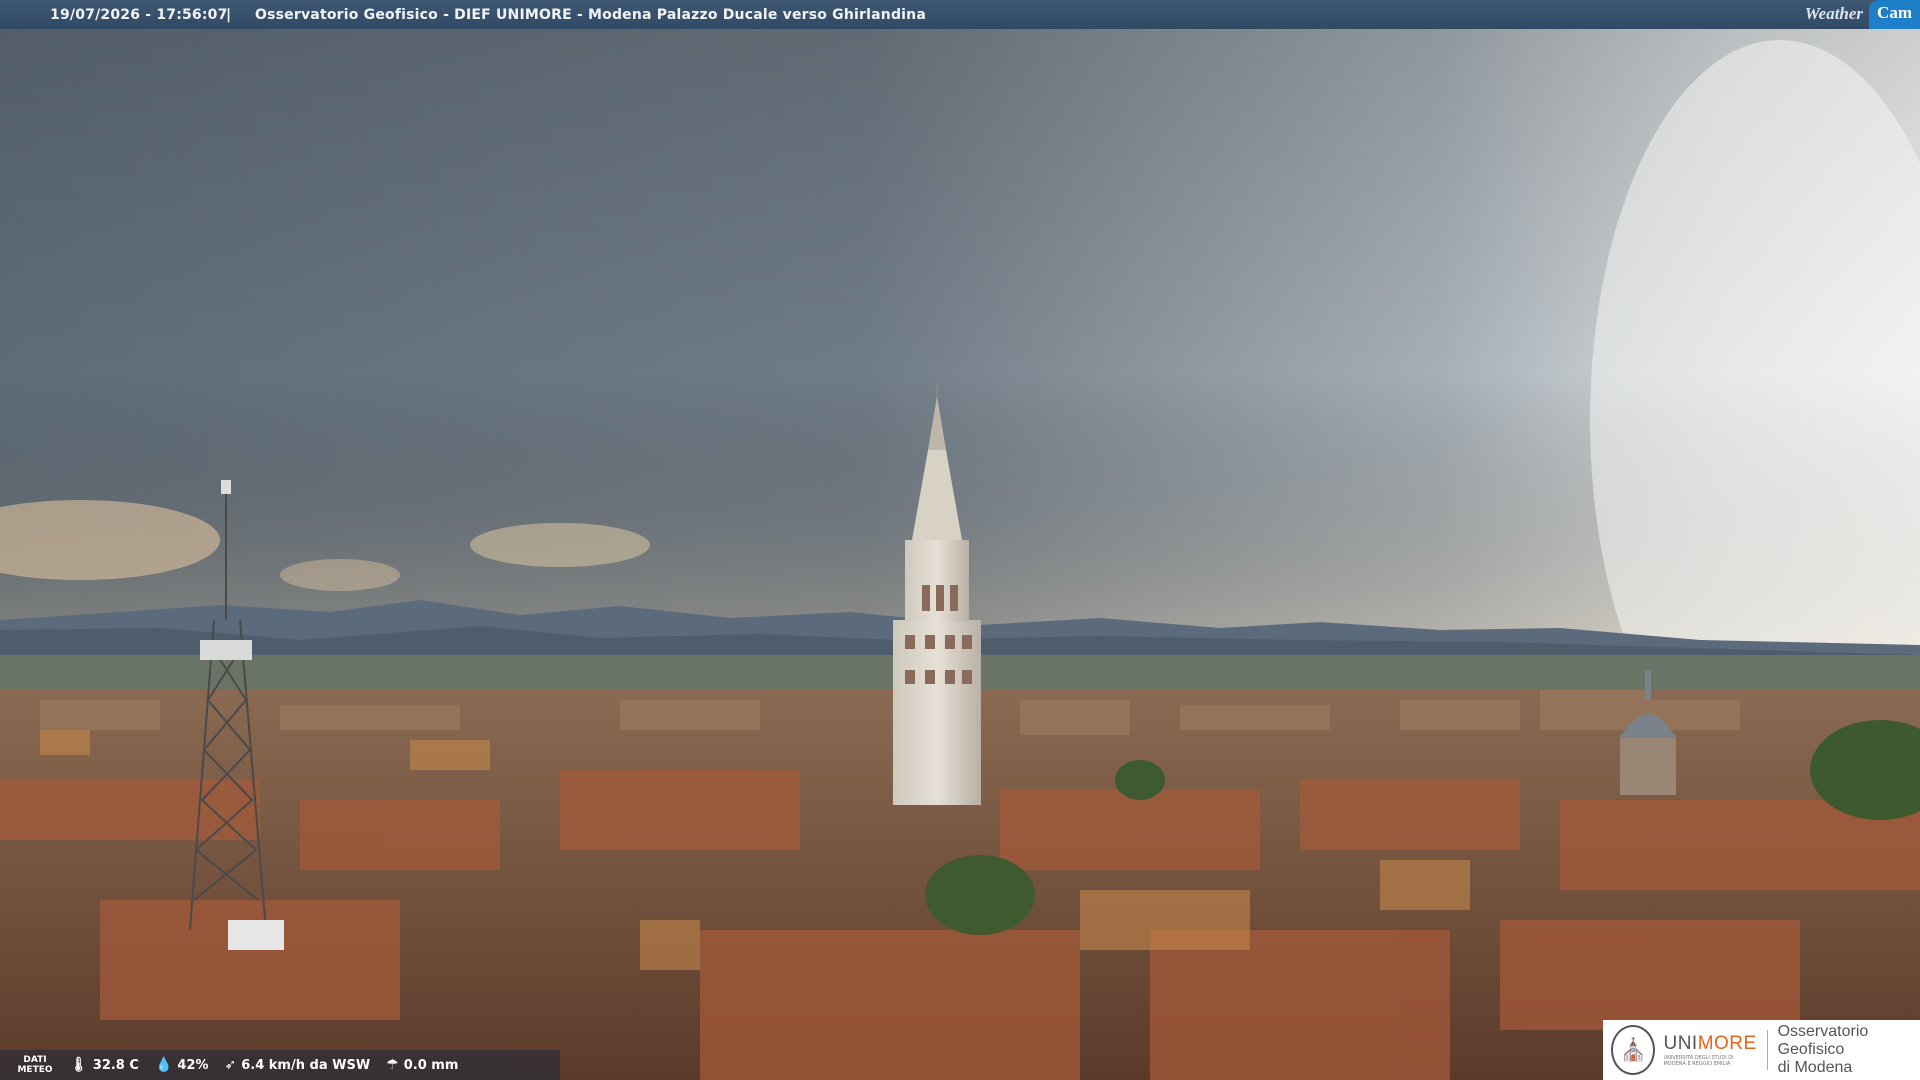 The image size is (1920, 1080). I want to click on university-seal-icon: ⛪, so click(1633, 1050).